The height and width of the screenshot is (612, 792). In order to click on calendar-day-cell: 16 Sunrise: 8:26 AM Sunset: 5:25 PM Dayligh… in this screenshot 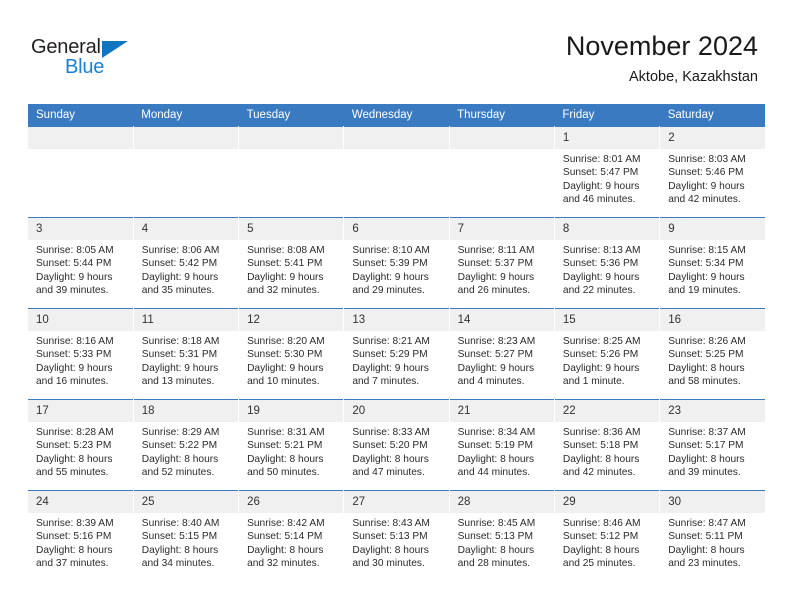, I will do `click(712, 354)`.